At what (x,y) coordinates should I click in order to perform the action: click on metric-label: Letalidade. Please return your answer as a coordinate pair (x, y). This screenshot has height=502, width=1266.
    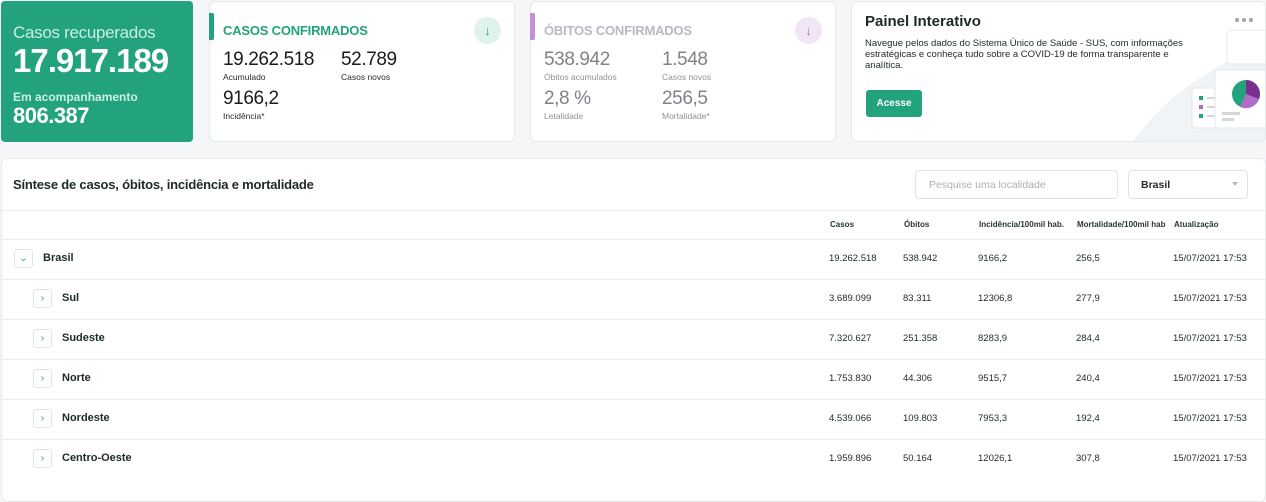
    Looking at the image, I should click on (564, 116).